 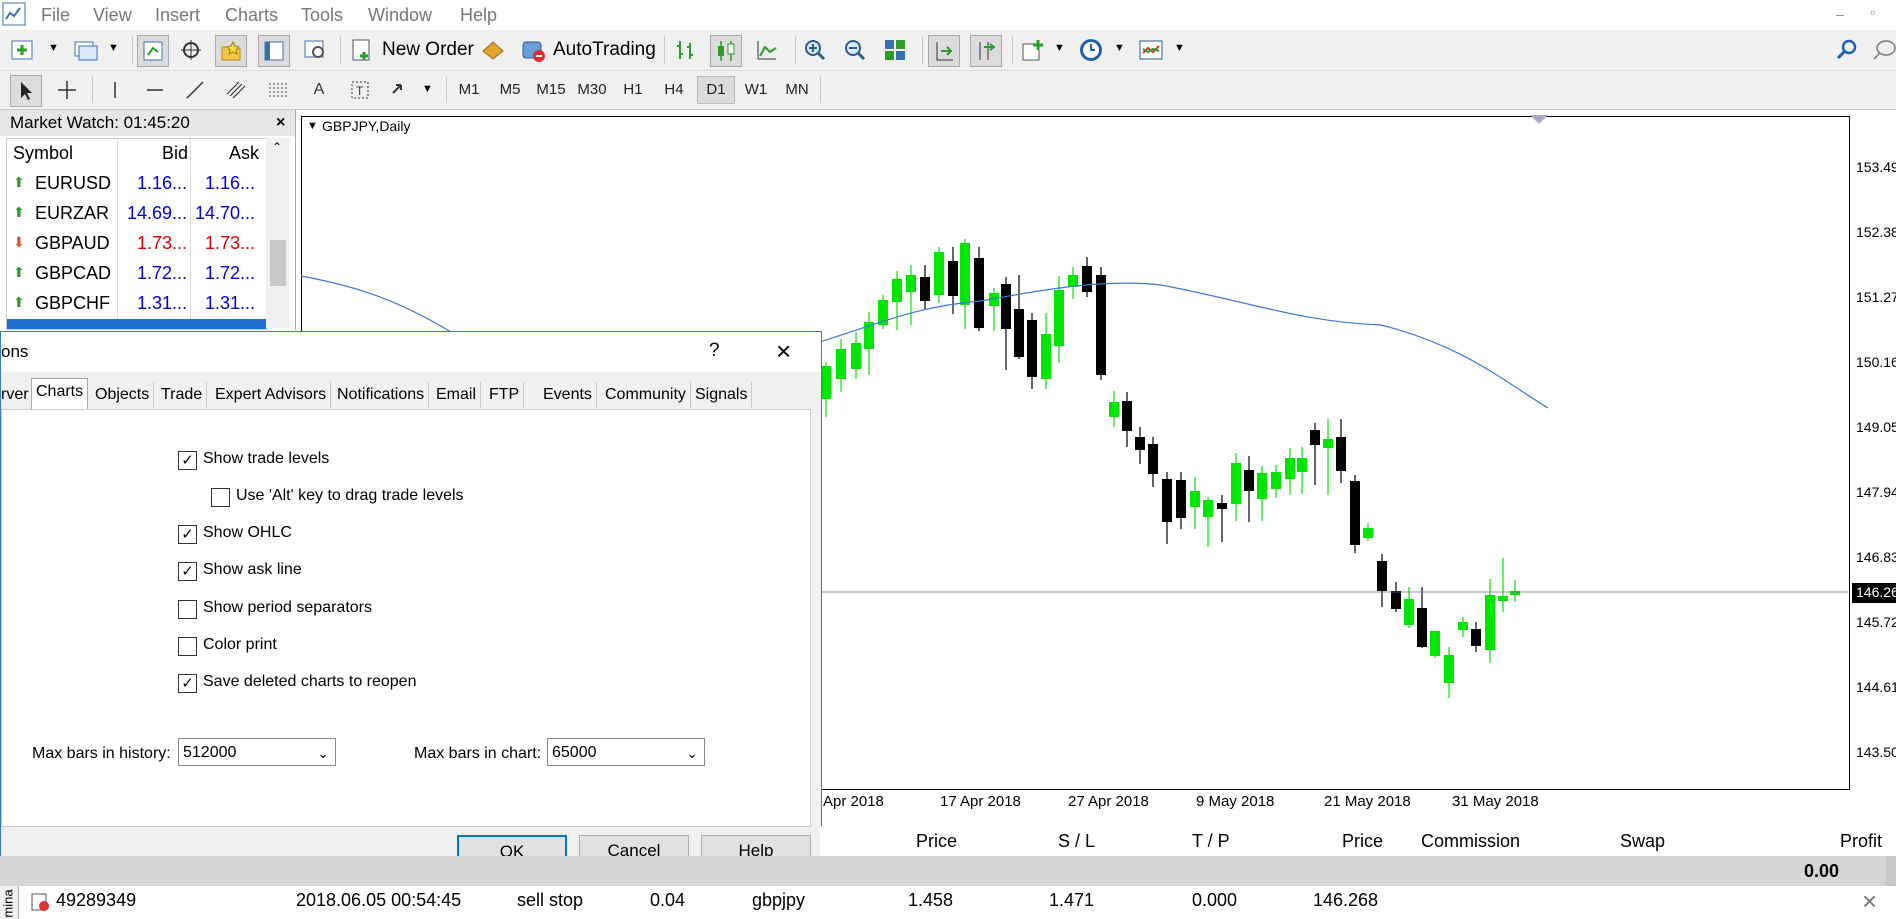 I want to click on max-bars-history-select: 512000 ⌄, so click(x=257, y=752).